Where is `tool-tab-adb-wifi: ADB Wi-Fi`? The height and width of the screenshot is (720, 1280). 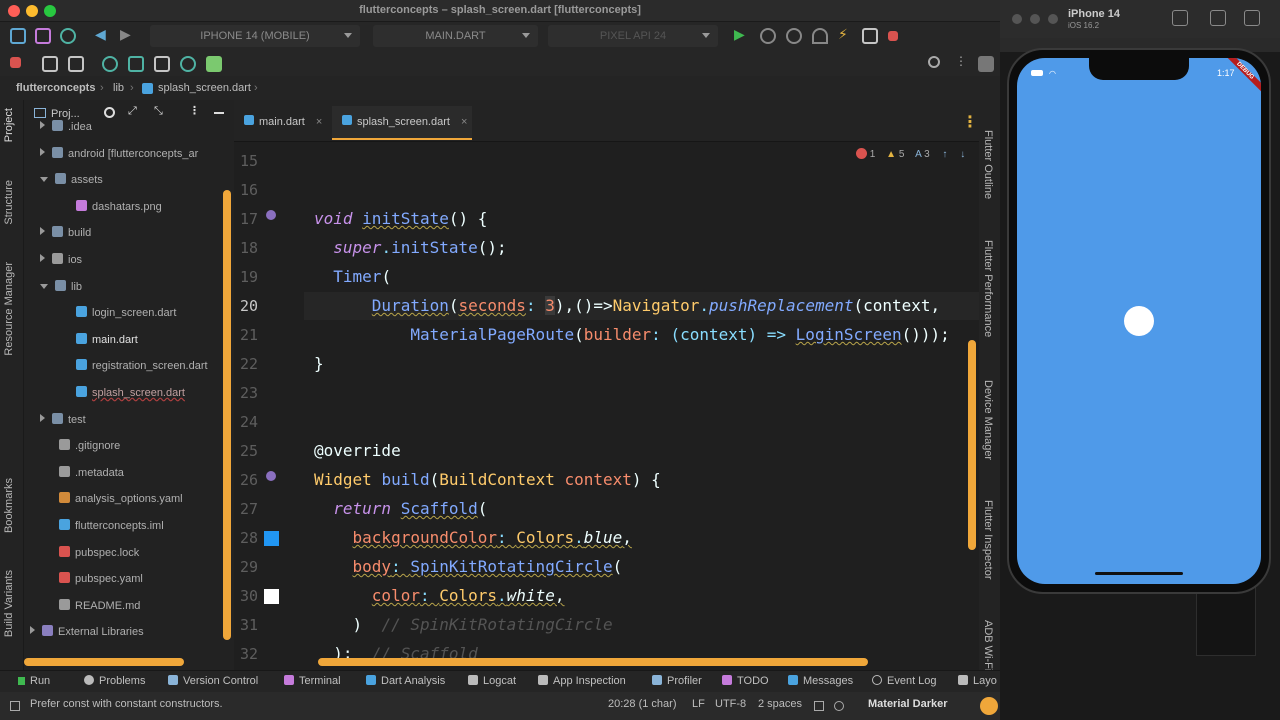
tool-tab-adb-wifi: ADB Wi-Fi is located at coordinates (988, 645).